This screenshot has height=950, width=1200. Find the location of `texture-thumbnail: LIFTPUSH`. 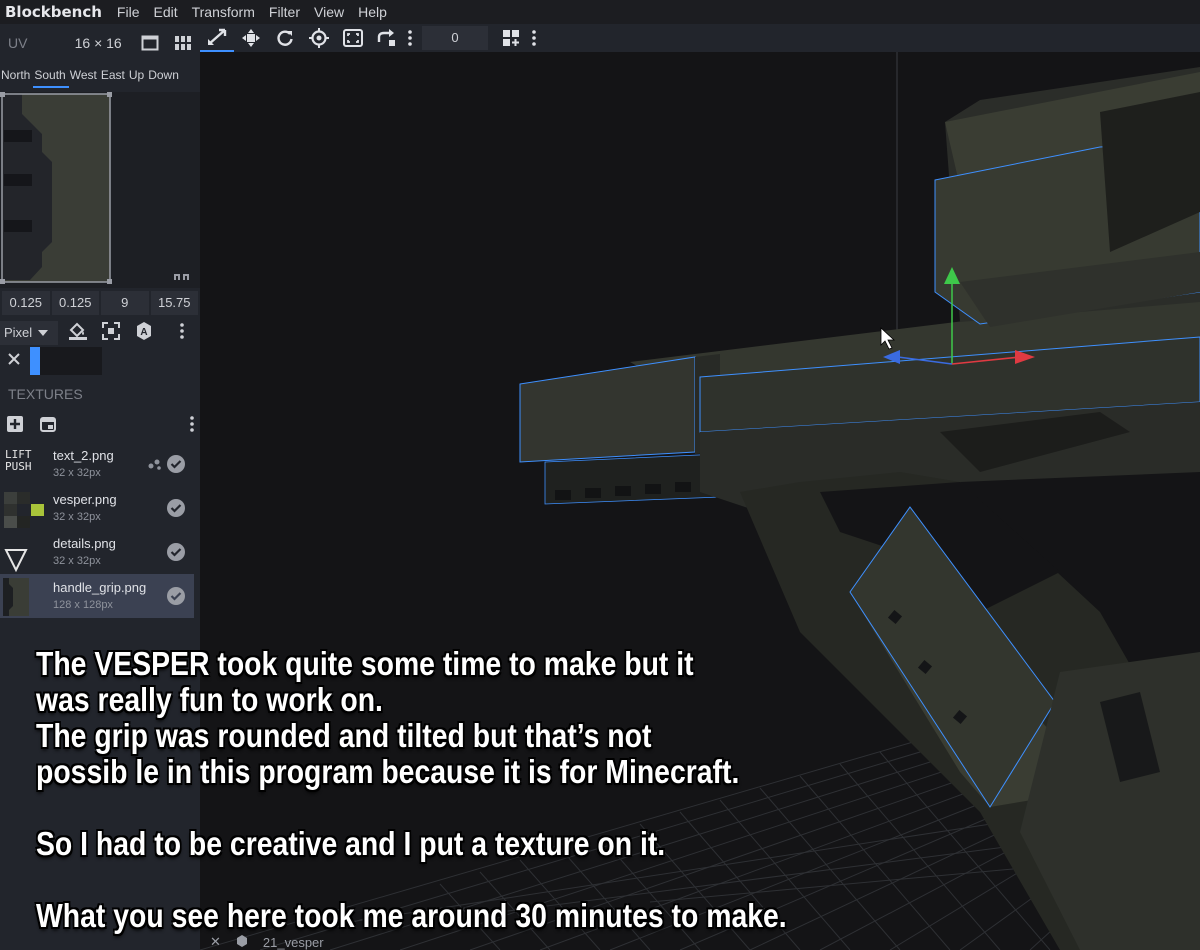

texture-thumbnail: LIFTPUSH is located at coordinates (18, 460).